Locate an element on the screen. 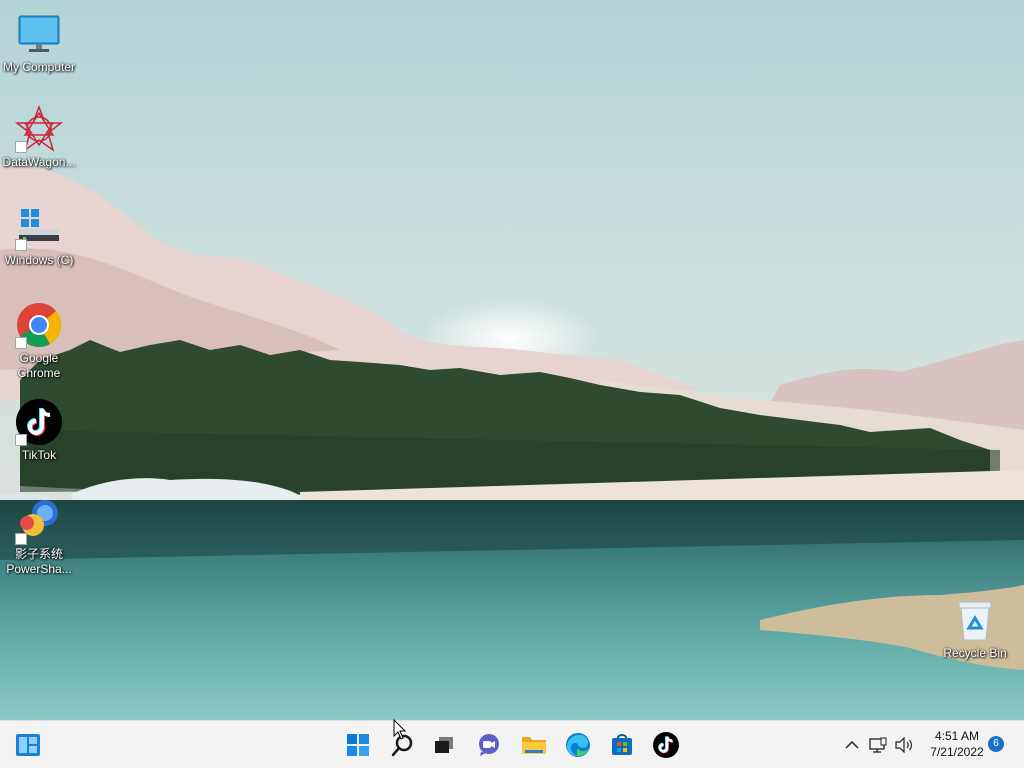 This screenshot has width=1024, height=768. folder-icon is located at coordinates (534, 745).